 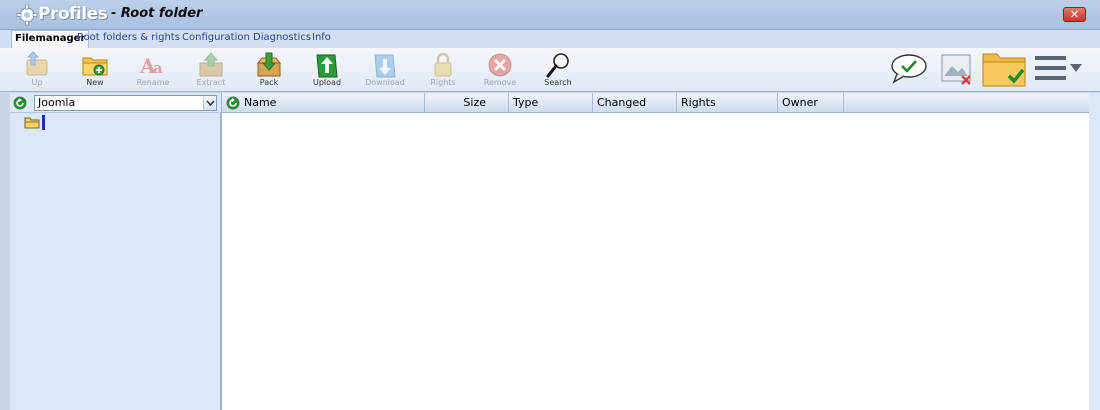 What do you see at coordinates (909, 68) in the screenshot?
I see `speech-check-icon` at bounding box center [909, 68].